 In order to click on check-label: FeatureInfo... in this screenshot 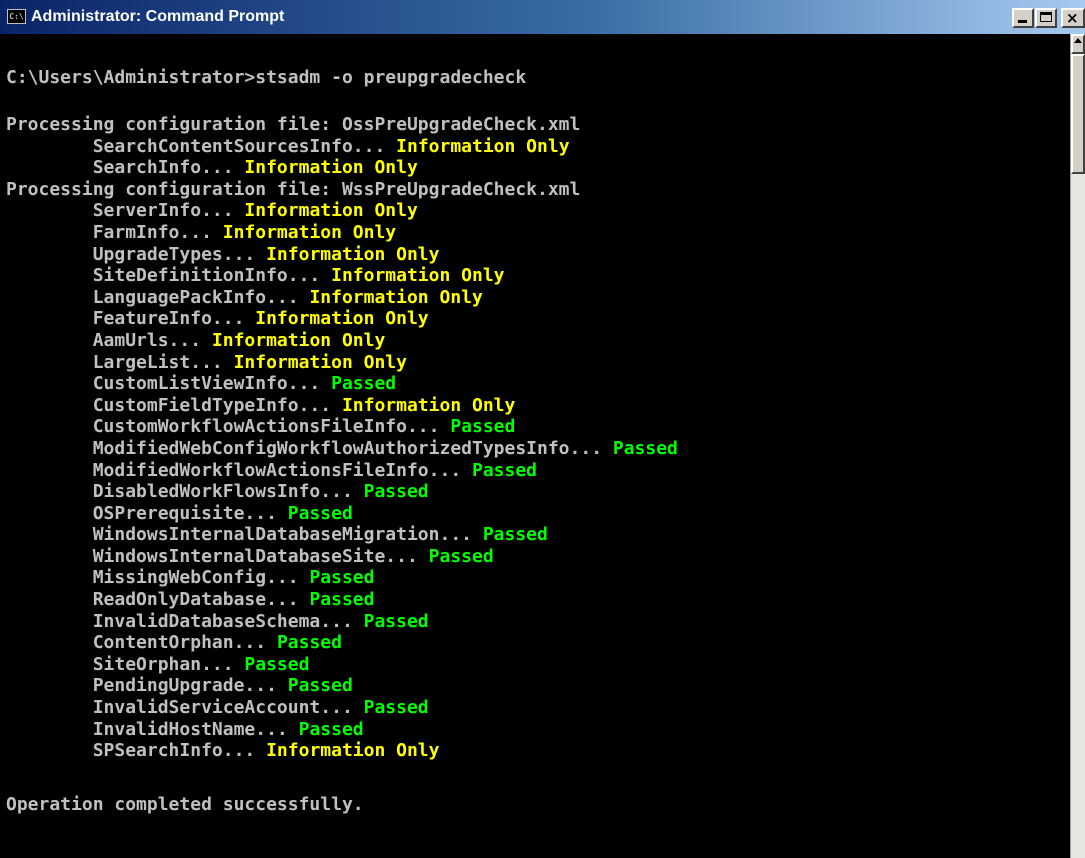, I will do `click(131, 319)`.